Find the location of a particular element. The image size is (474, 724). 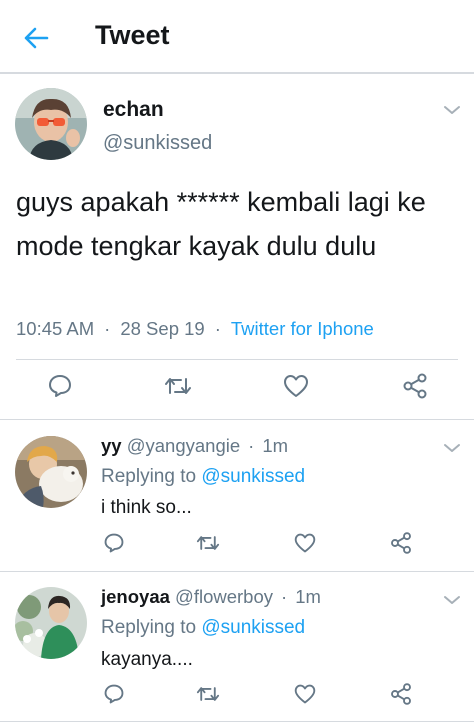

arrow-left-icon is located at coordinates (36, 38).